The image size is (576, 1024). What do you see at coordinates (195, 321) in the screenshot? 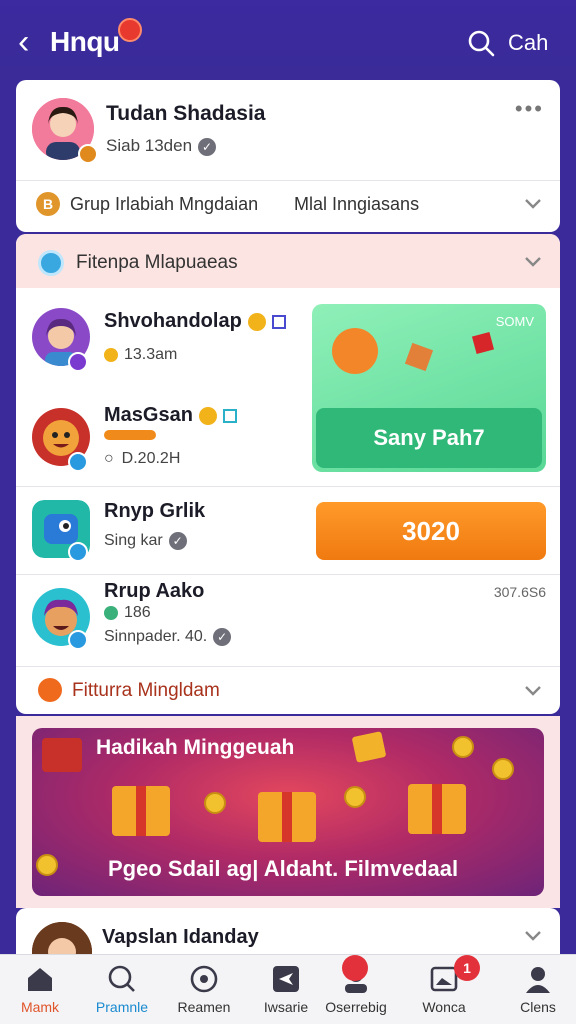
I see `item-name: Shvohandolap` at bounding box center [195, 321].